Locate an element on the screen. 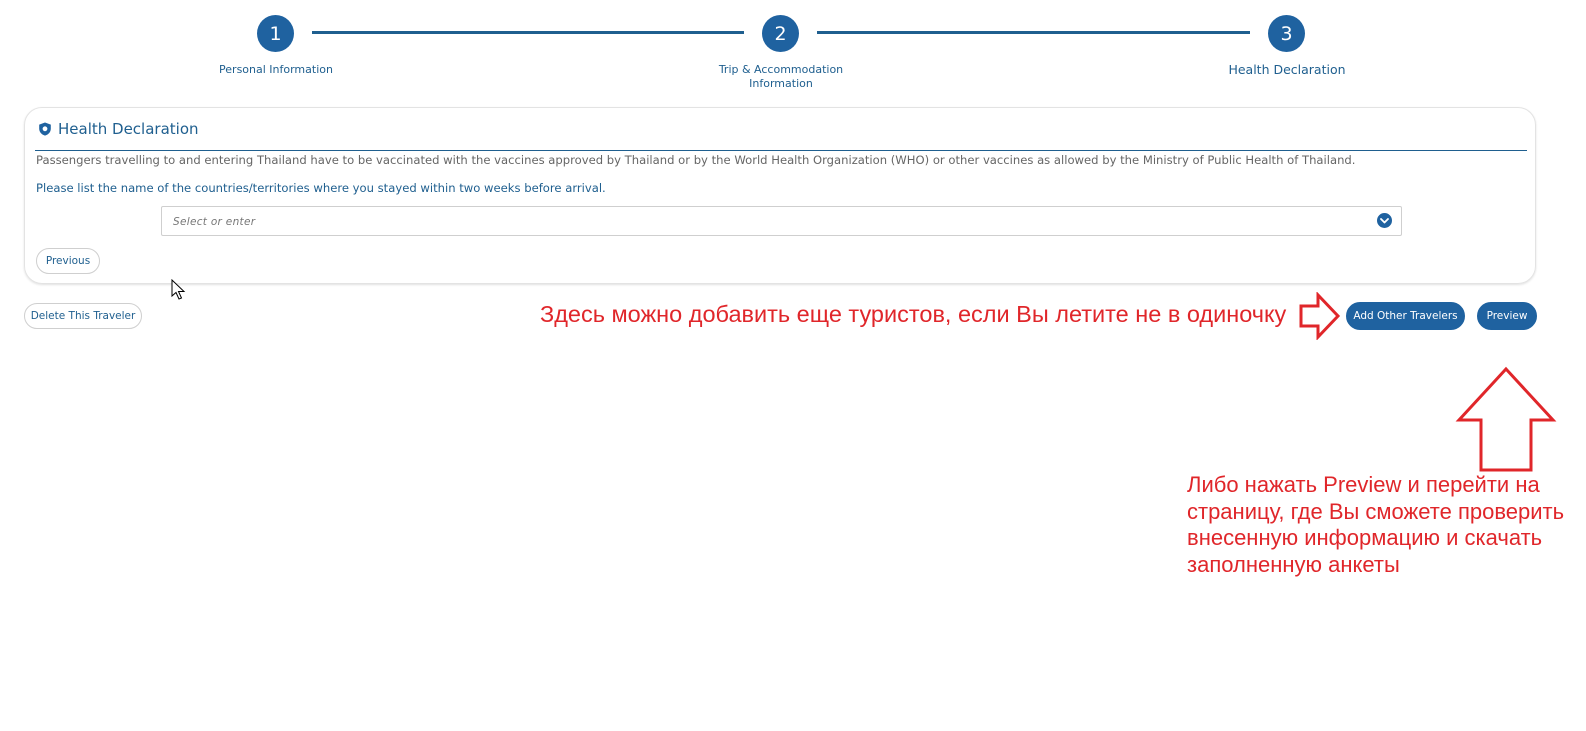  card-header: Health Declaration is located at coordinates (118, 129).